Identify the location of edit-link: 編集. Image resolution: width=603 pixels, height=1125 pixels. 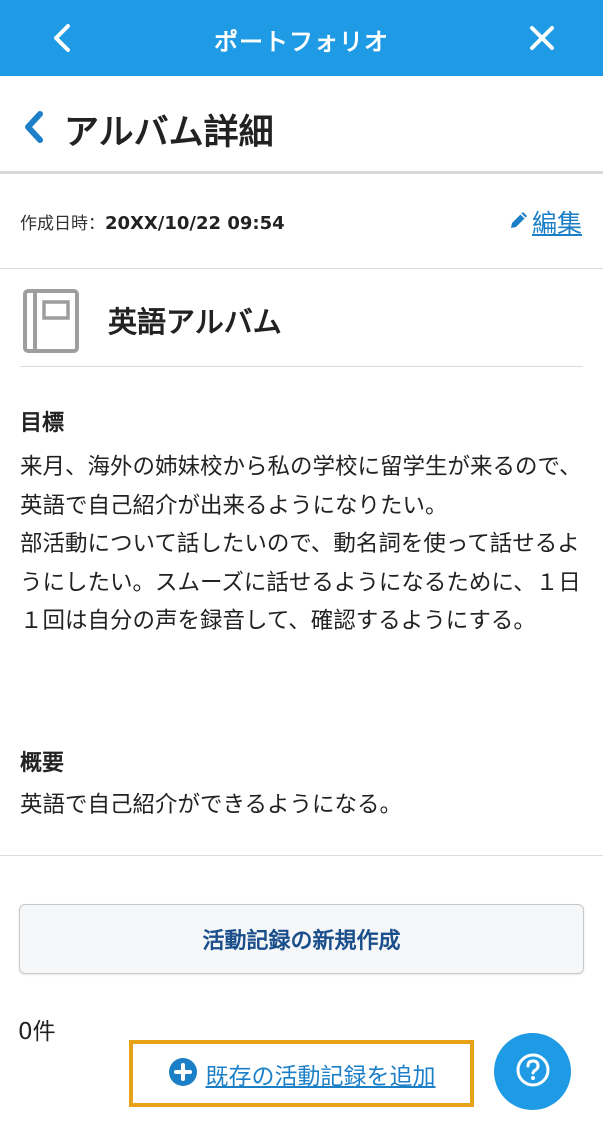
(545, 222).